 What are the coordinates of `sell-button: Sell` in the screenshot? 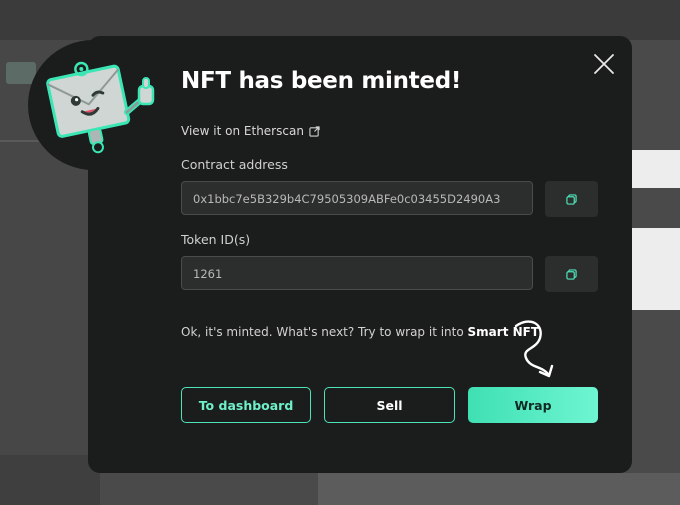 It's located at (389, 405).